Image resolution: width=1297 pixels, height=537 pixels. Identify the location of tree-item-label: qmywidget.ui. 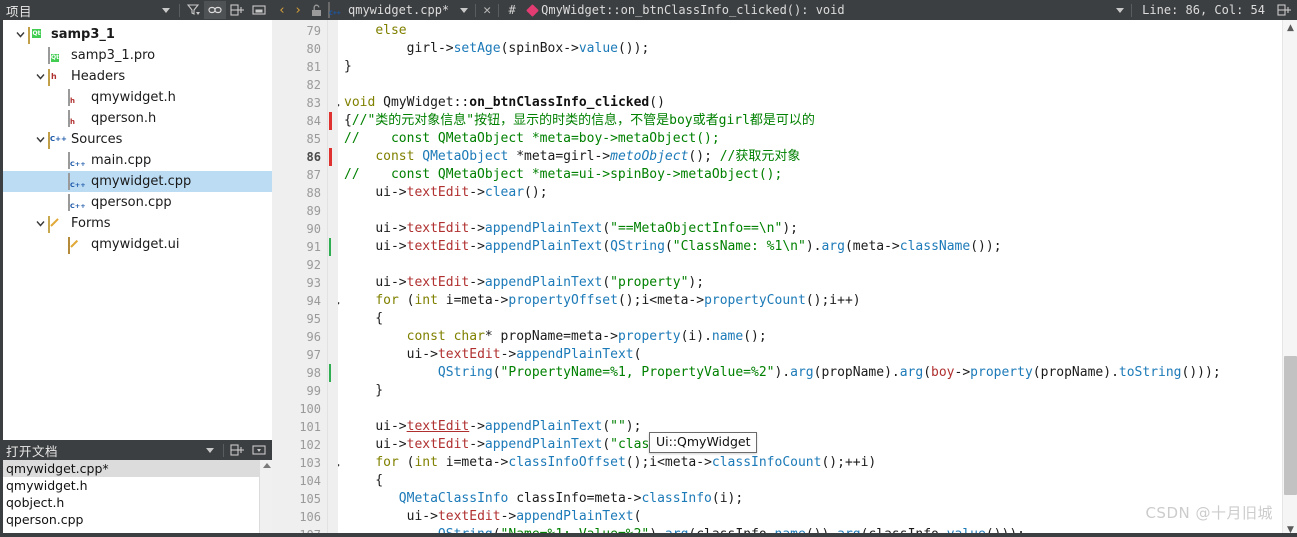
(135, 244).